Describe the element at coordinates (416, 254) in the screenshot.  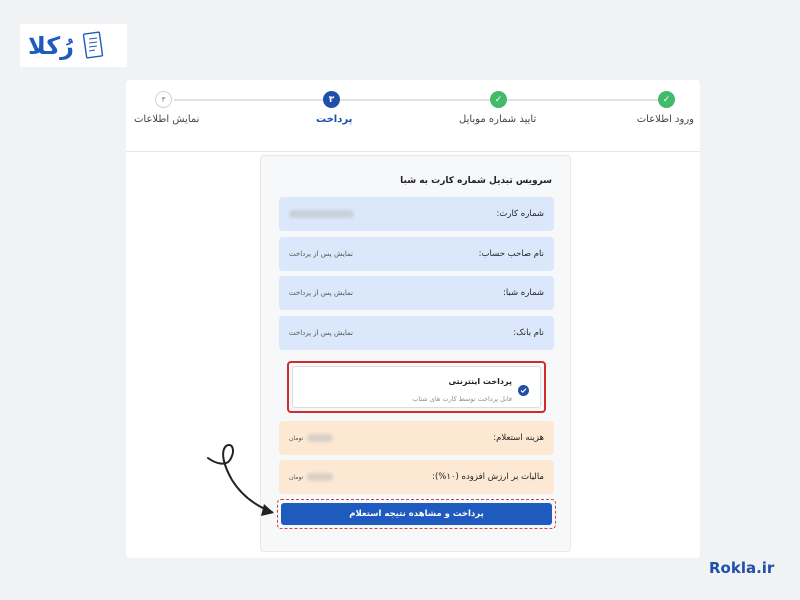
I see `field-account-holder: نام صاحب حساب: نمایش پس از پرداخت` at that location.